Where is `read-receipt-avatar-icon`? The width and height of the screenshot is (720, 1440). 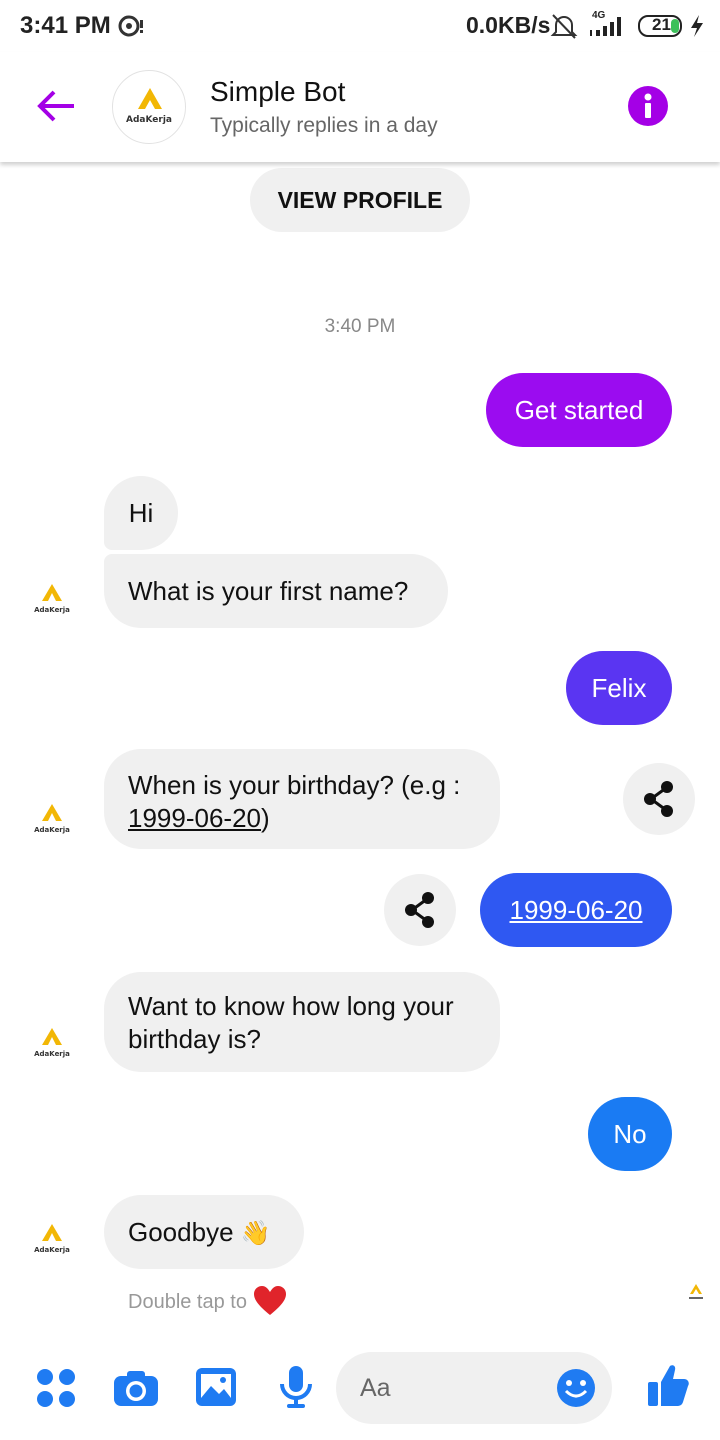
read-receipt-avatar-icon is located at coordinates (696, 1291).